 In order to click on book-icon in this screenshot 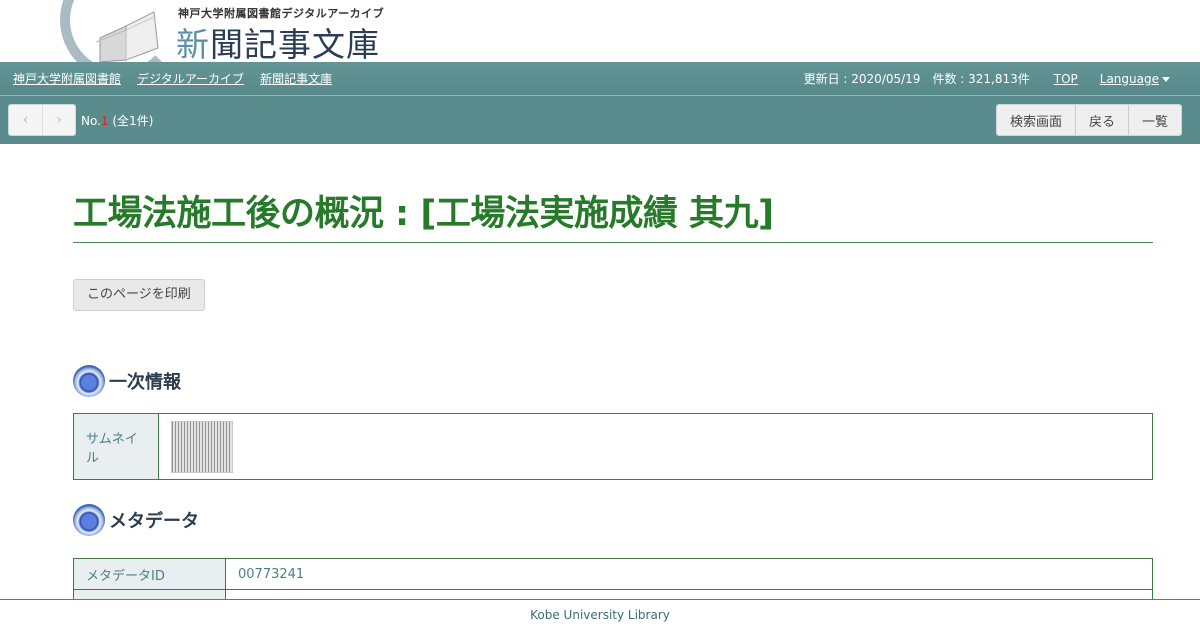, I will do `click(127, 36)`.